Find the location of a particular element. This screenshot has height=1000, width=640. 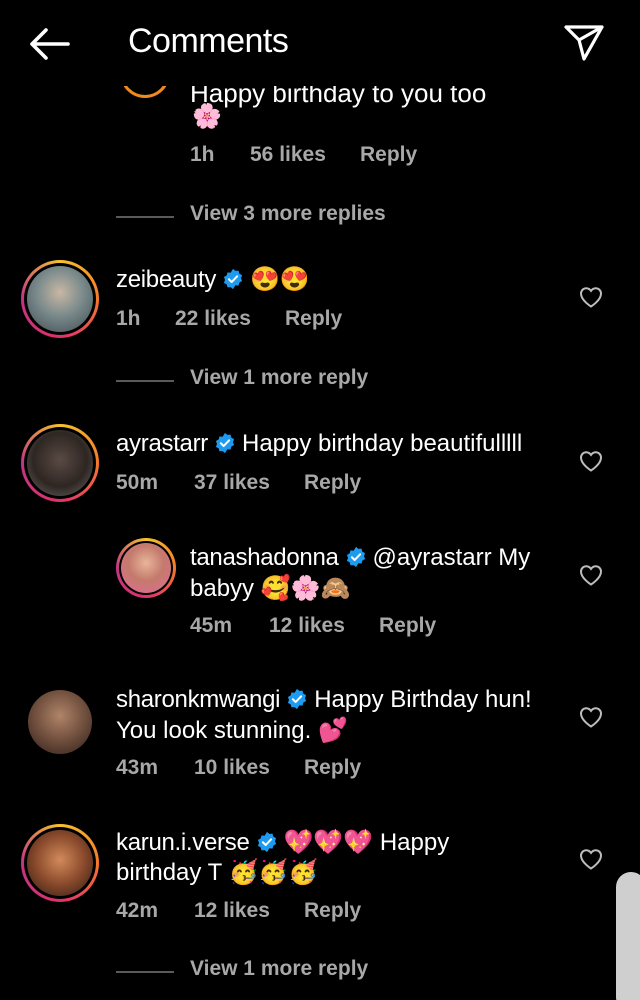

comment-text: Happy Birthday hun! is located at coordinates (423, 699).